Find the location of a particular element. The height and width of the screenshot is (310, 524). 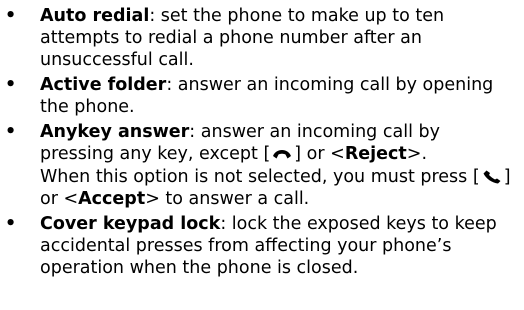

accept-softkey-label: Accept is located at coordinates (112, 199).